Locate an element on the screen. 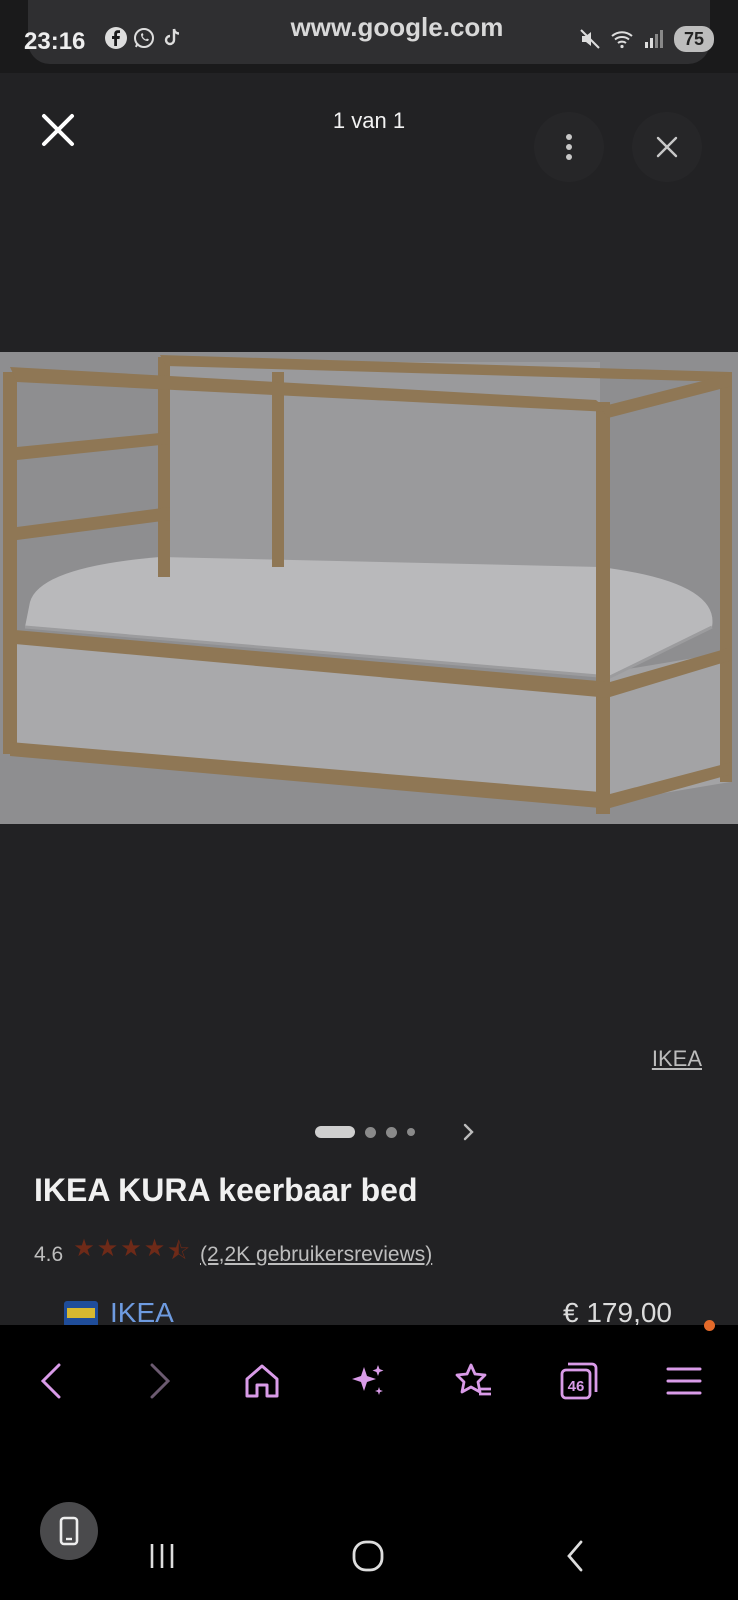 This screenshot has width=738, height=1600. mute-icon is located at coordinates (590, 39).